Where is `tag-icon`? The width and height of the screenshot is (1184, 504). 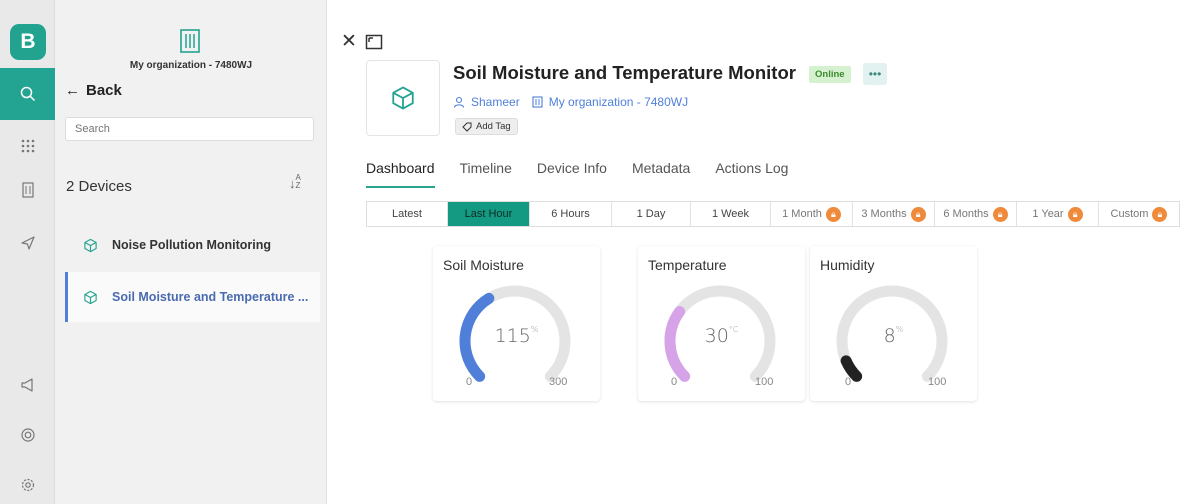 tag-icon is located at coordinates (467, 127).